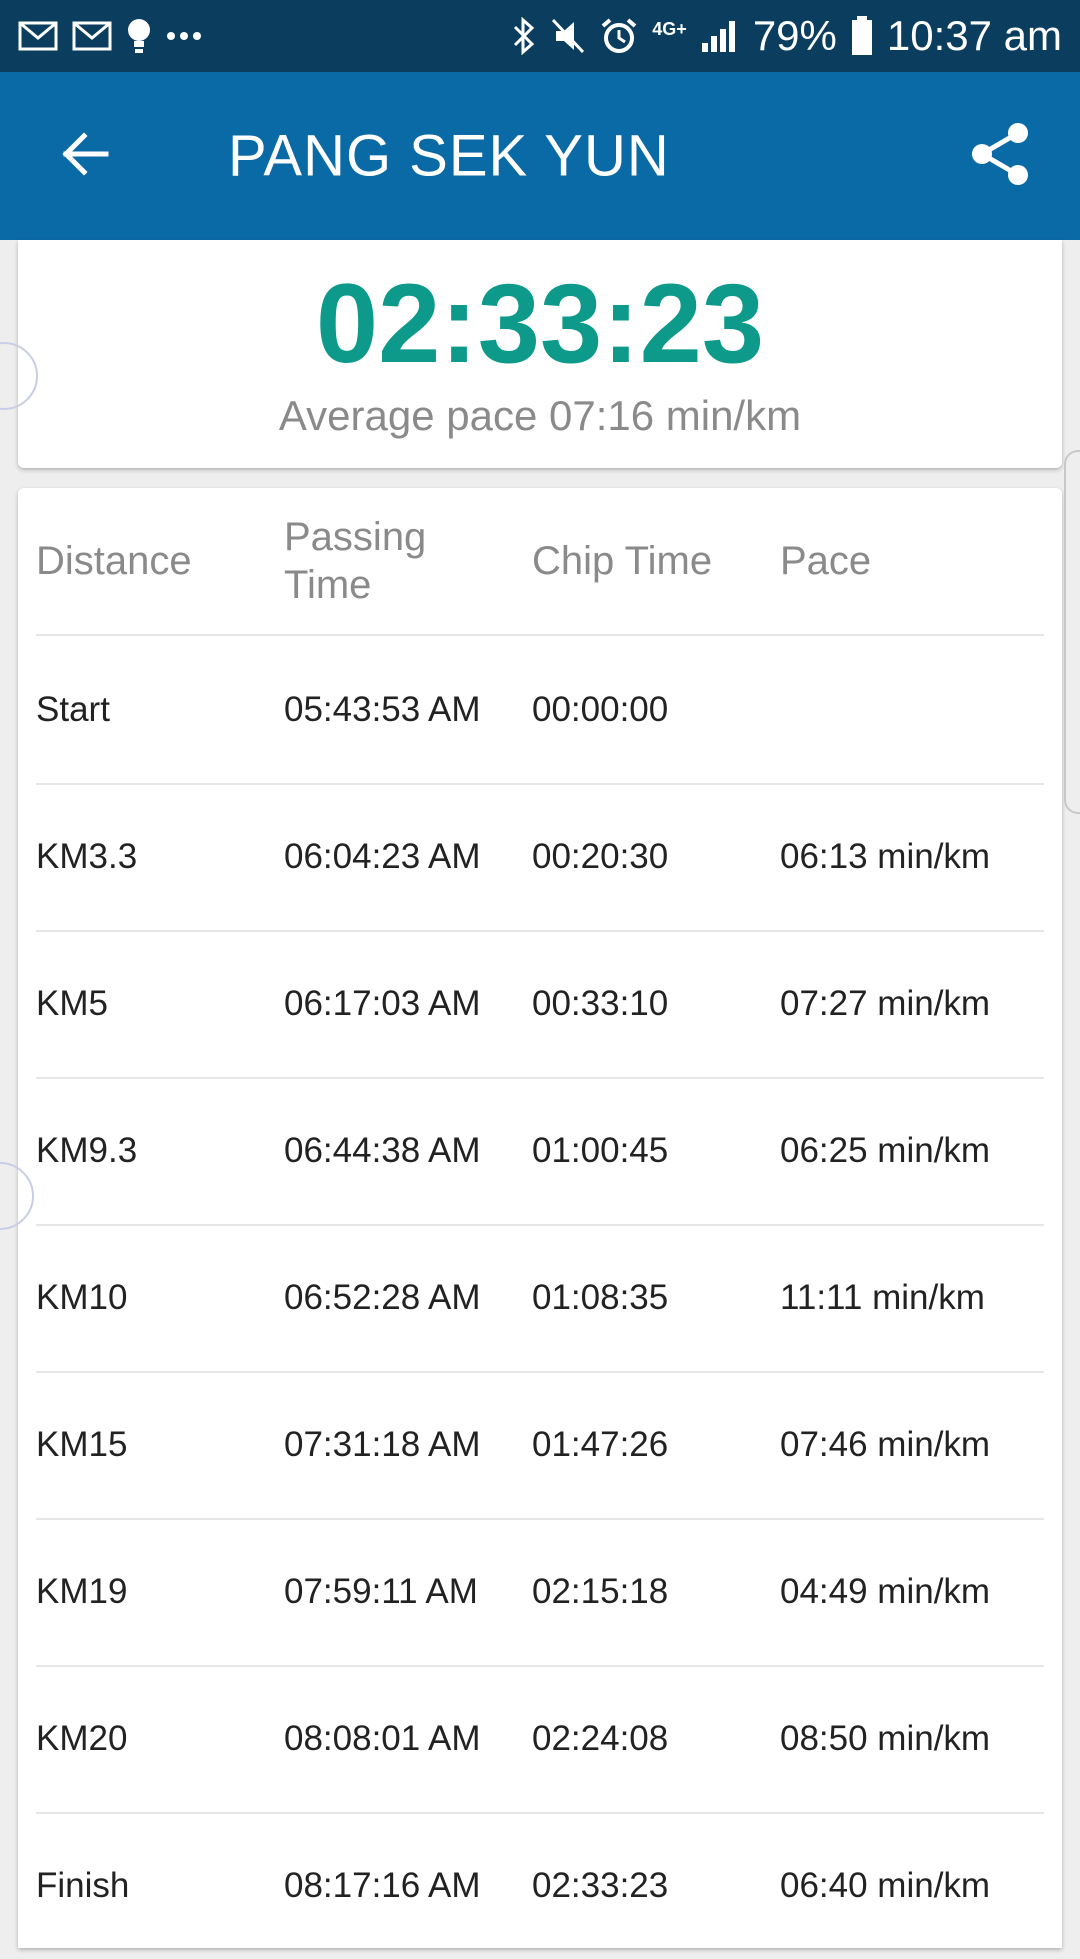 The width and height of the screenshot is (1080, 1959). Describe the element at coordinates (82, 1297) in the screenshot. I see `cell-distance: KM10` at that location.